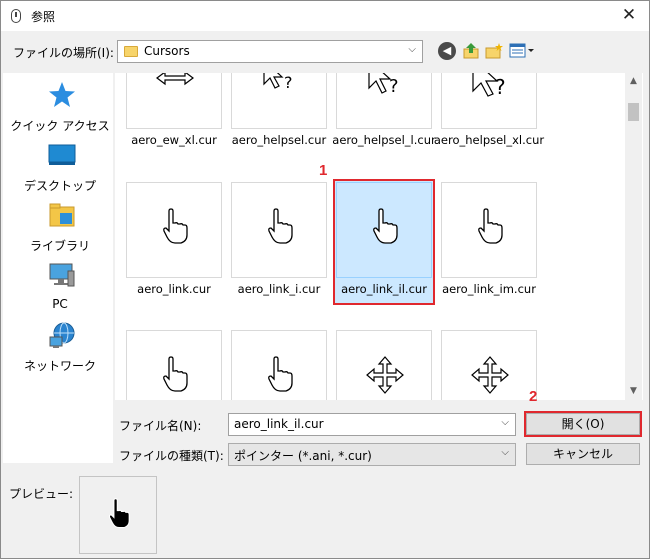 Image resolution: width=650 pixels, height=559 pixels. What do you see at coordinates (279, 424) in the screenshot?
I see `filename-value: aero_link_il.cur` at bounding box center [279, 424].